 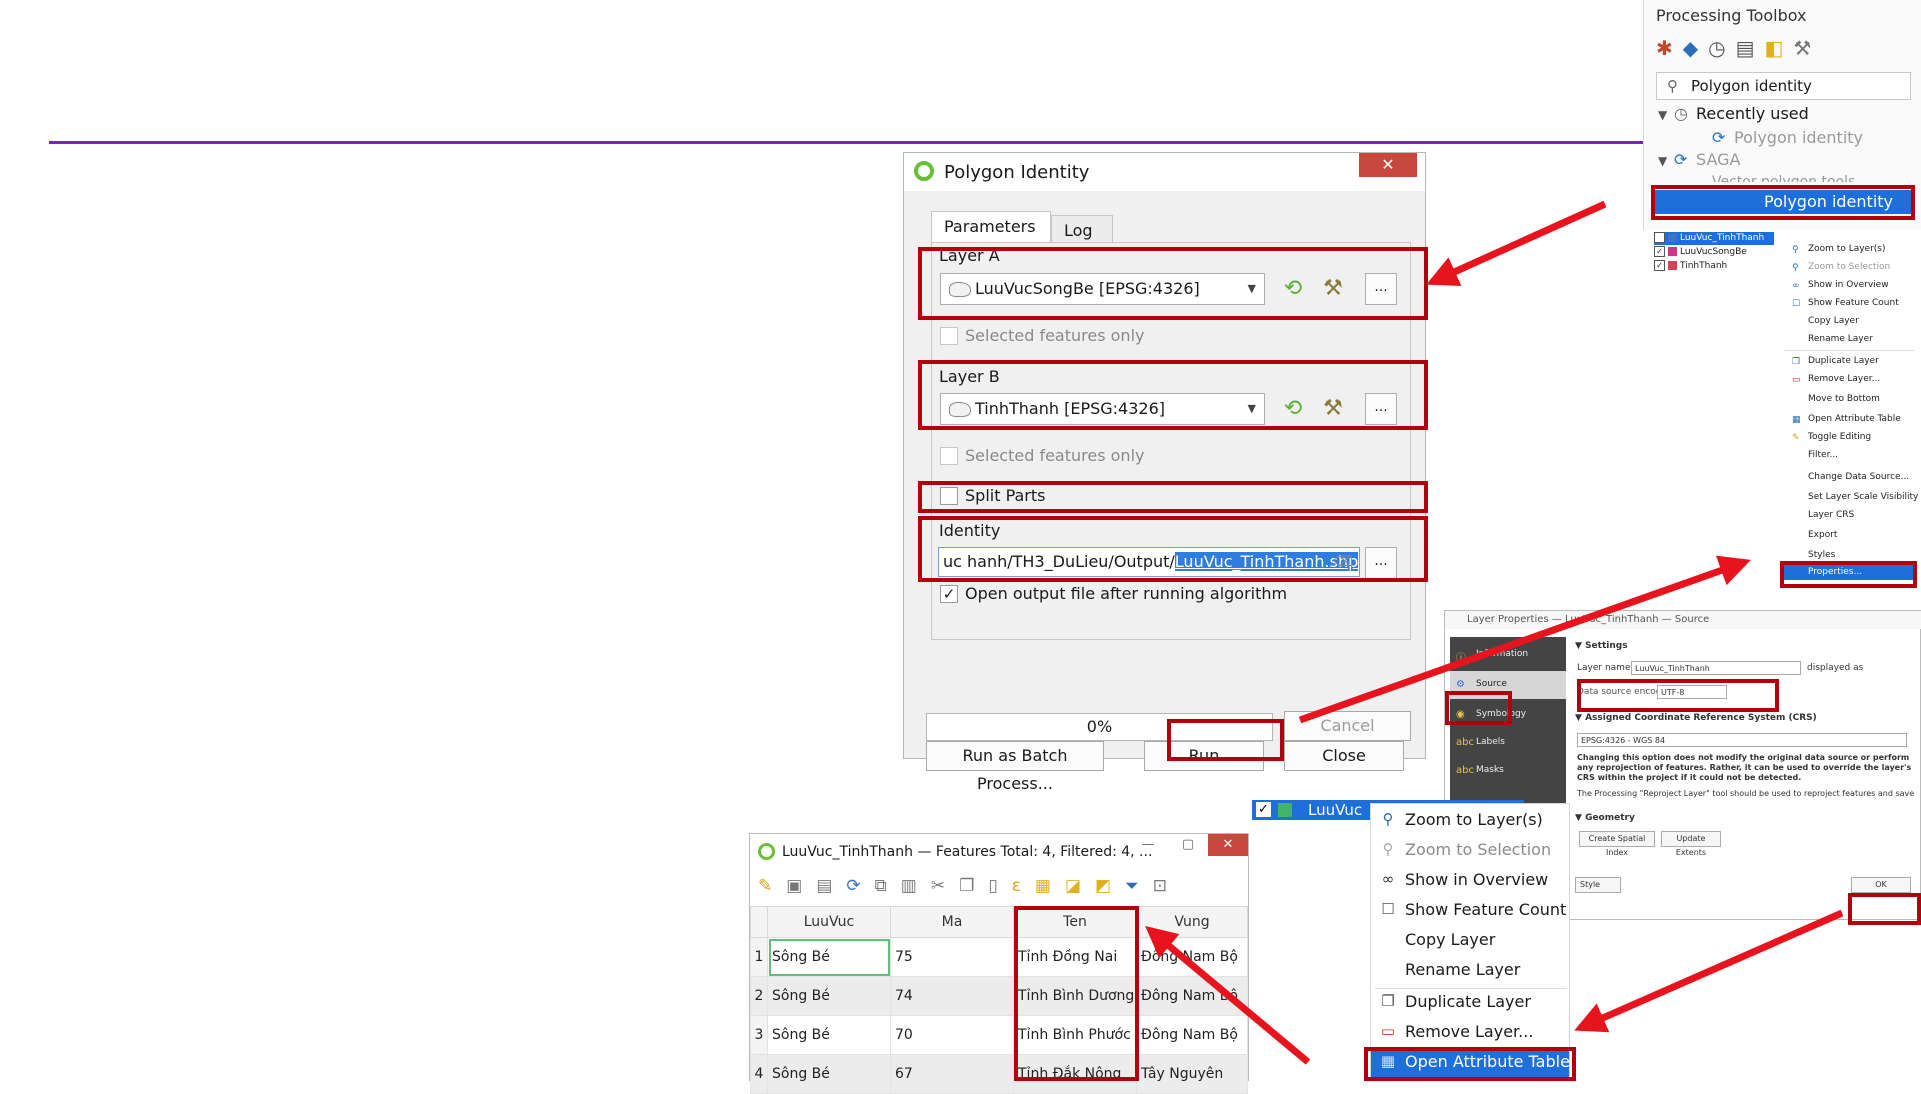 I want to click on row-number: 2, so click(x=759, y=996).